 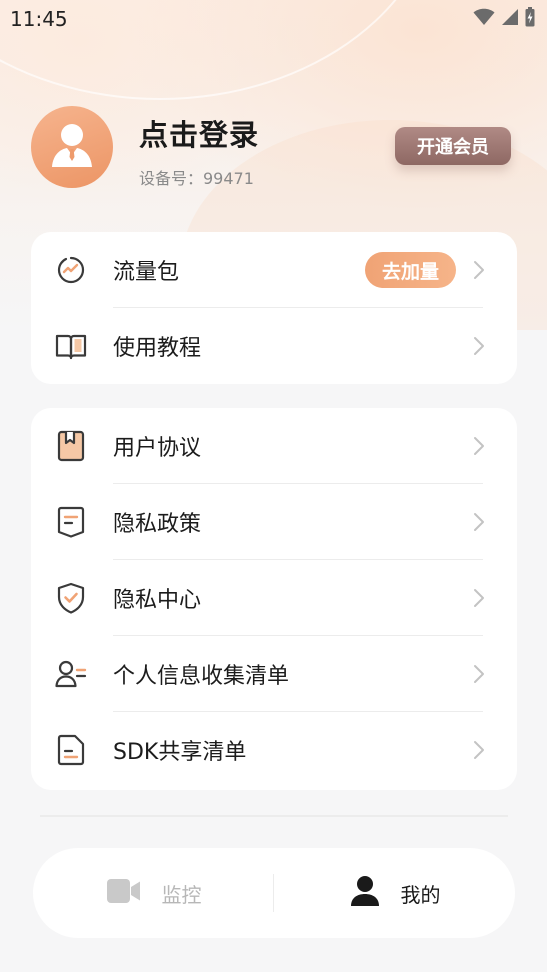 I want to click on menu-item-privacy-center: 隐私中心, so click(x=274, y=598).